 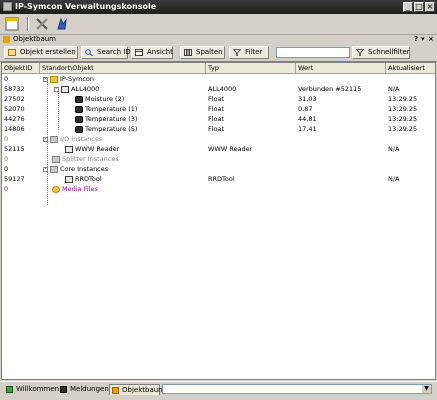 I want to click on col-header-standort: Standort\Objekt, so click(x=123, y=68).